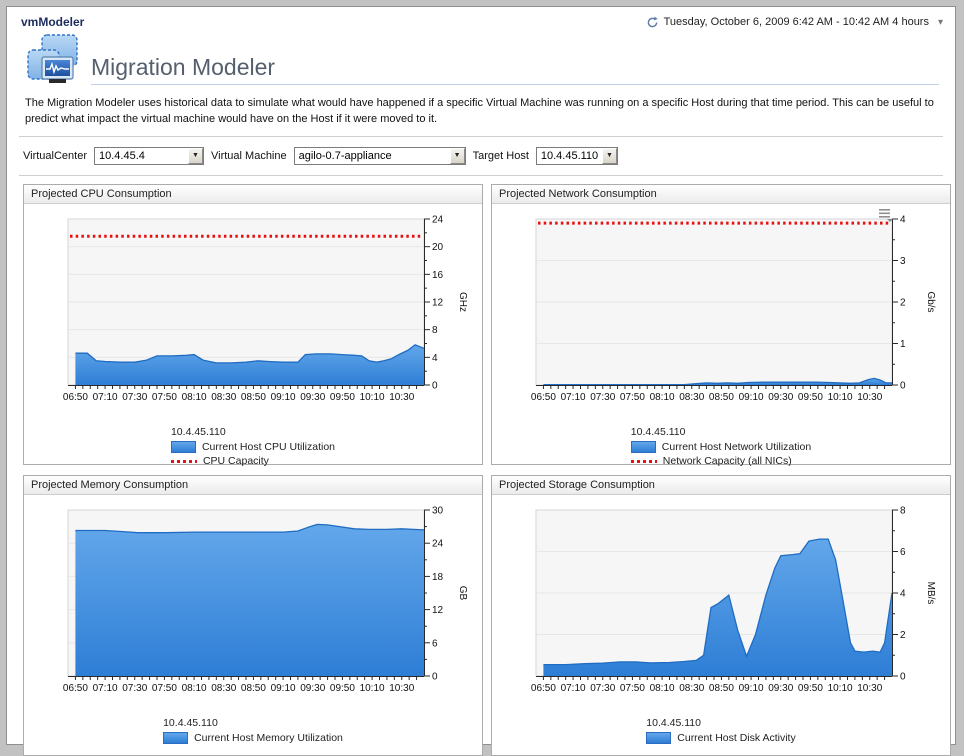 The height and width of the screenshot is (756, 964). What do you see at coordinates (462, 302) in the screenshot?
I see `svg-text: GHz` at bounding box center [462, 302].